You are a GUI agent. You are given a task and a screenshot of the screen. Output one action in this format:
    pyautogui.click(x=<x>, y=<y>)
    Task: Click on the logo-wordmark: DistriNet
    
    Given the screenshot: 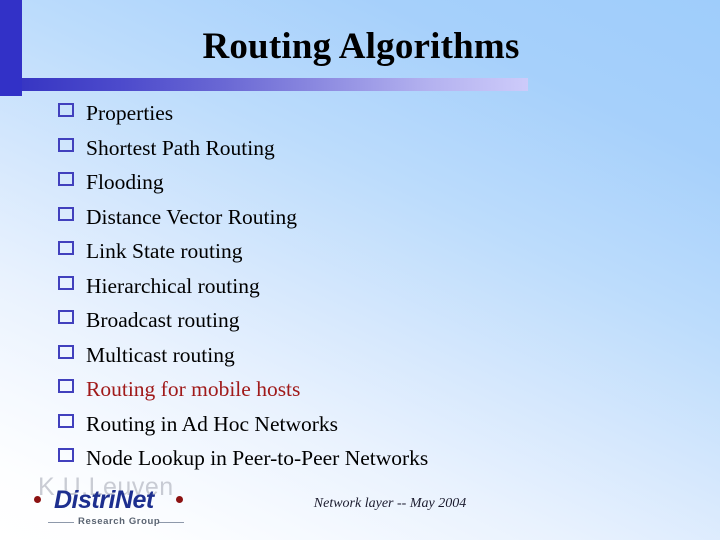 What is the action you would take?
    pyautogui.click(x=104, y=500)
    